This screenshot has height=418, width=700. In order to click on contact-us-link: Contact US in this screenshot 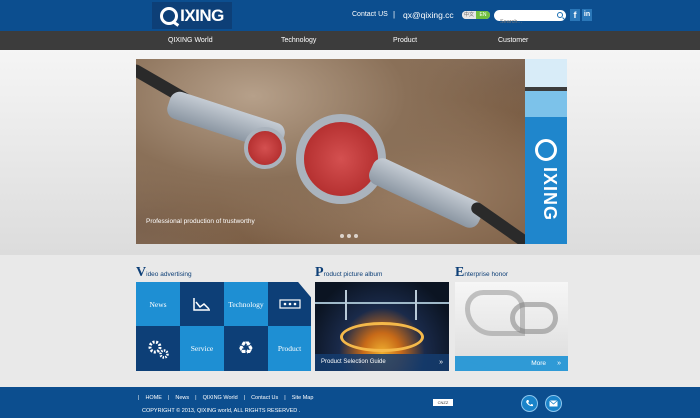, I will do `click(370, 14)`.